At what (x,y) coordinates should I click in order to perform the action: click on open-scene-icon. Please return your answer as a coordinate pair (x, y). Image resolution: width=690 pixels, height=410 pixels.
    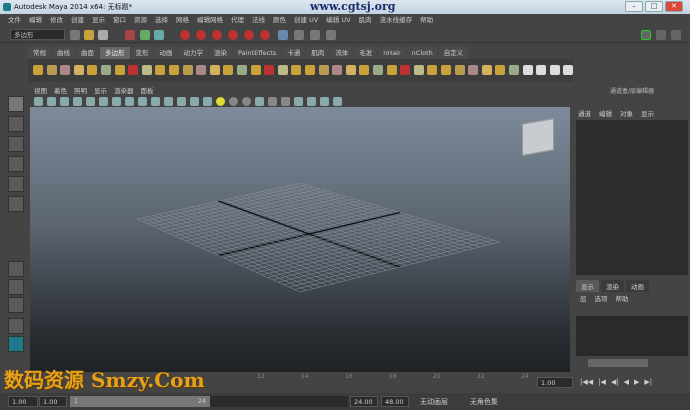
    Looking at the image, I should click on (89, 35).